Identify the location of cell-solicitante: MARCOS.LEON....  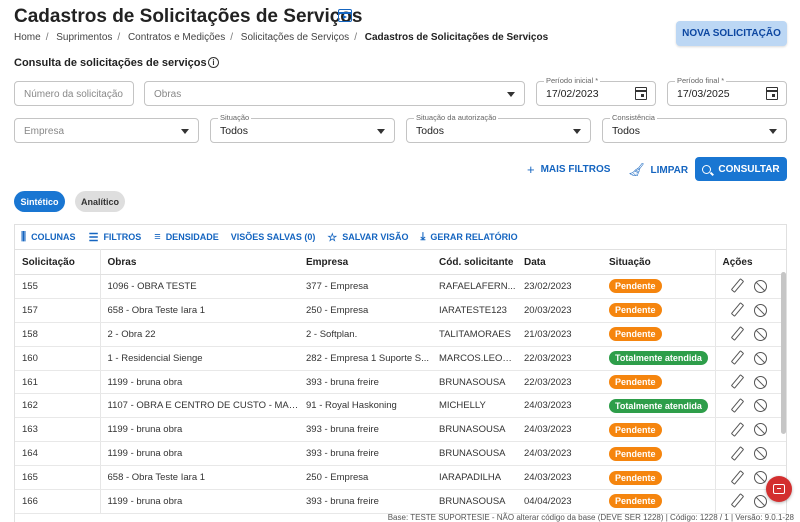
(474, 358).